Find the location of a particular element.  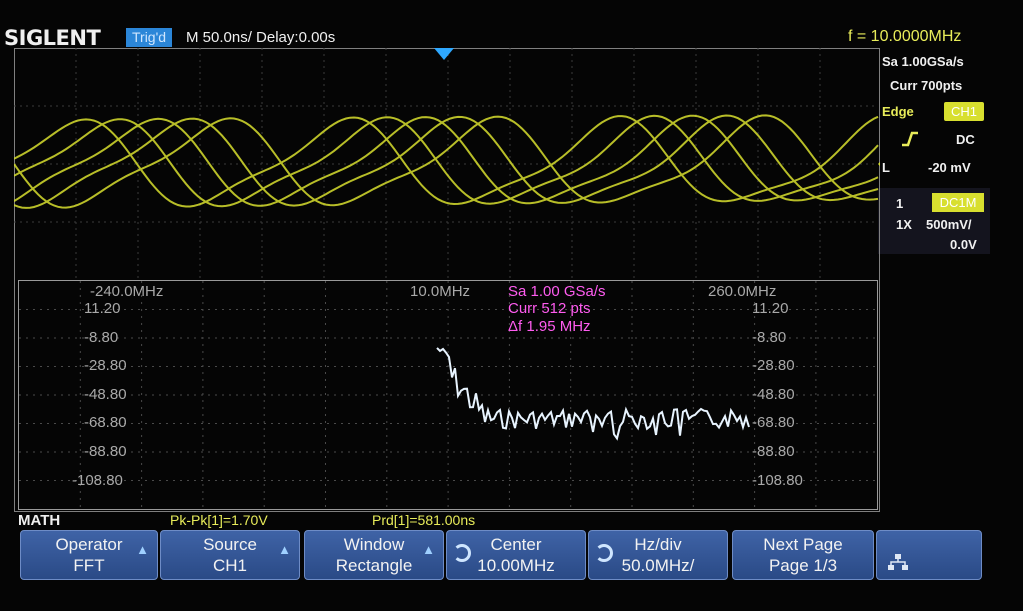

fft-y-label-right: 11.20 is located at coordinates (770, 308).